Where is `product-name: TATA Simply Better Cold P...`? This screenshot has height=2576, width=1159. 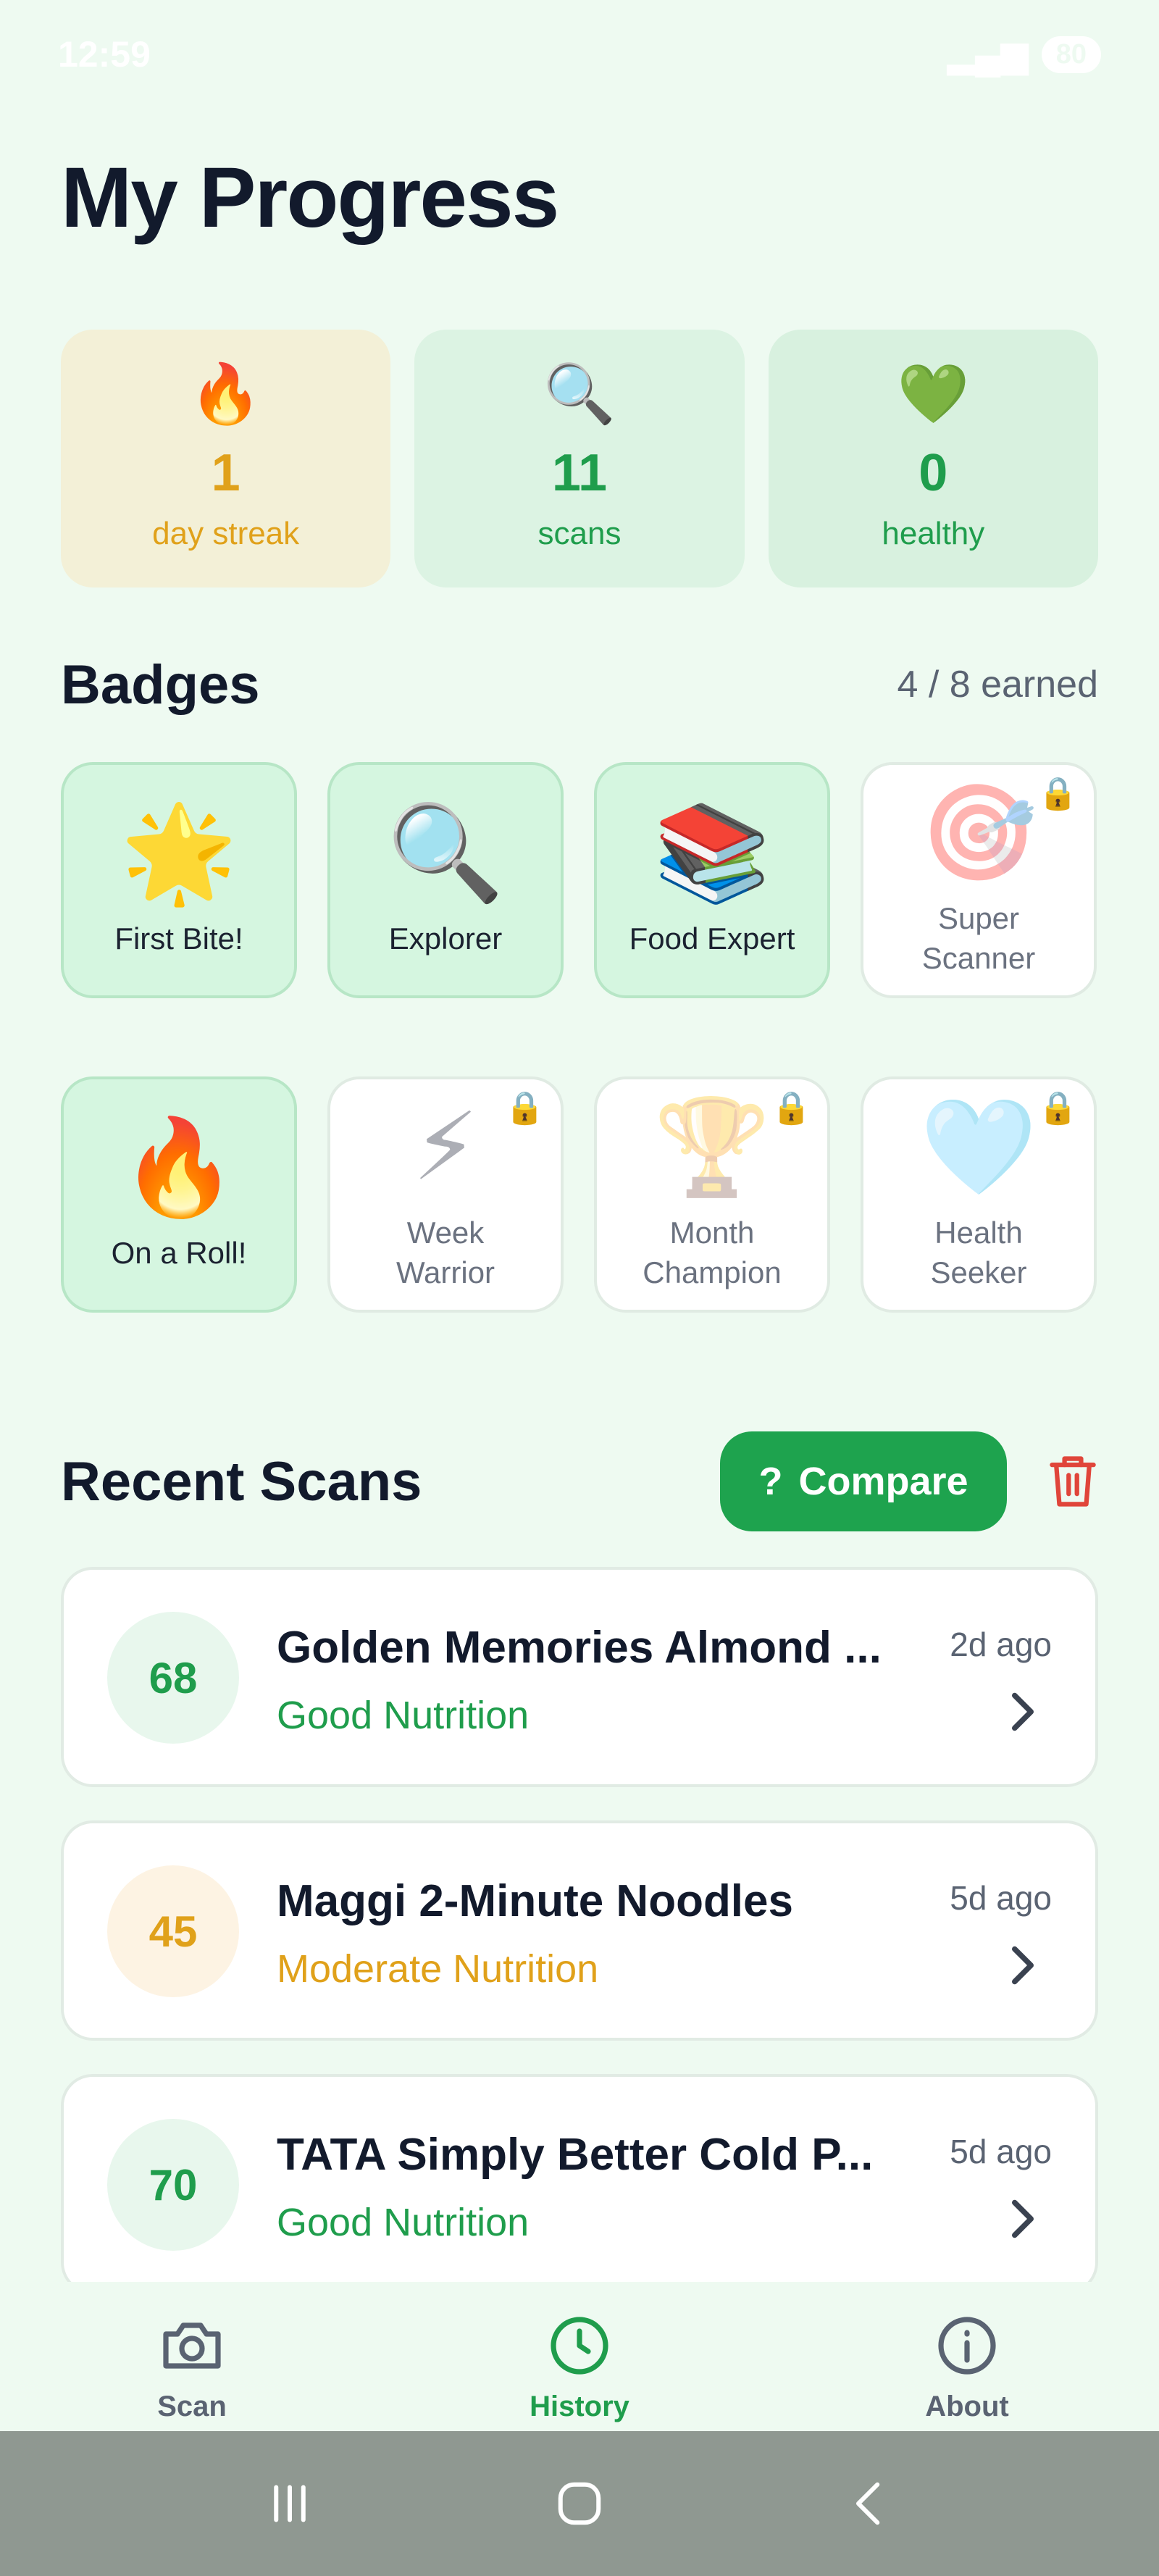
product-name: TATA Simply Better Cold P... is located at coordinates (575, 2155).